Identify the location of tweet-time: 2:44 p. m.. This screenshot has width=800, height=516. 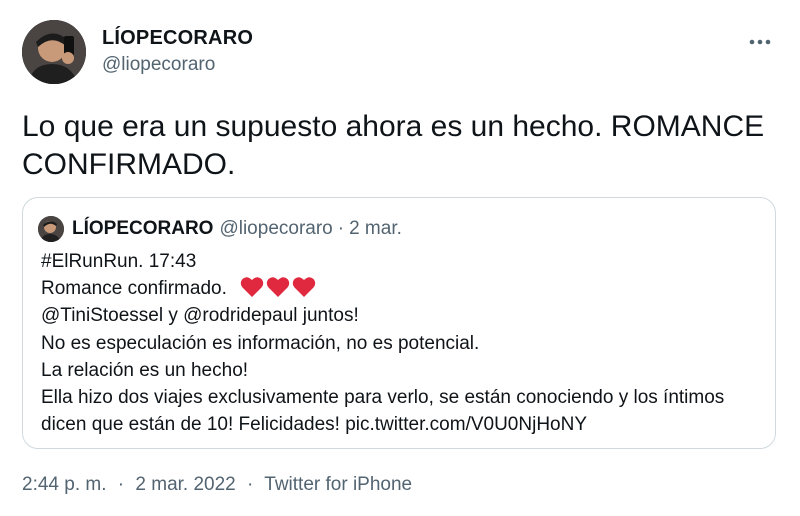
(64, 484).